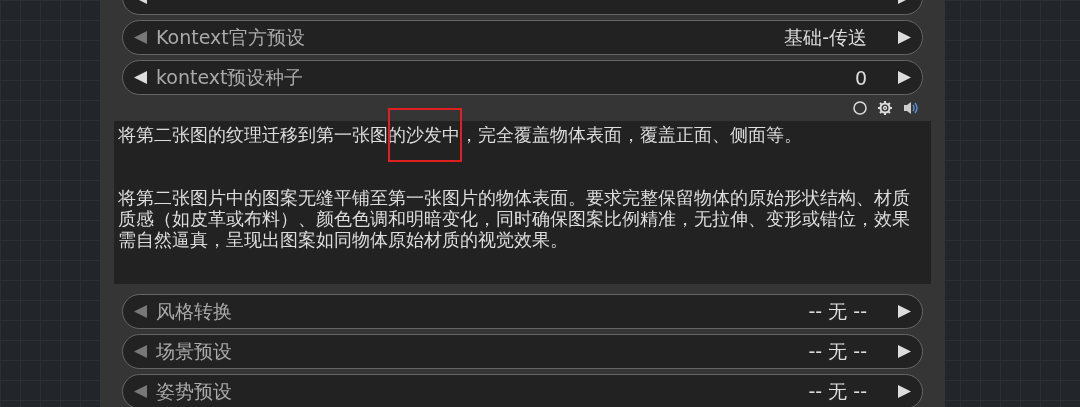 The height and width of the screenshot is (407, 1080). Describe the element at coordinates (230, 77) in the screenshot. I see `widget-label: kontext预设种子` at that location.